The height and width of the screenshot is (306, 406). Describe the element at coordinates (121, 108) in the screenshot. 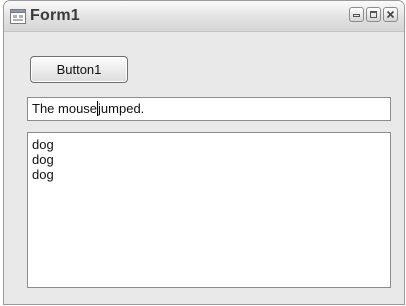

I see `text-after-caret: jumped.` at that location.